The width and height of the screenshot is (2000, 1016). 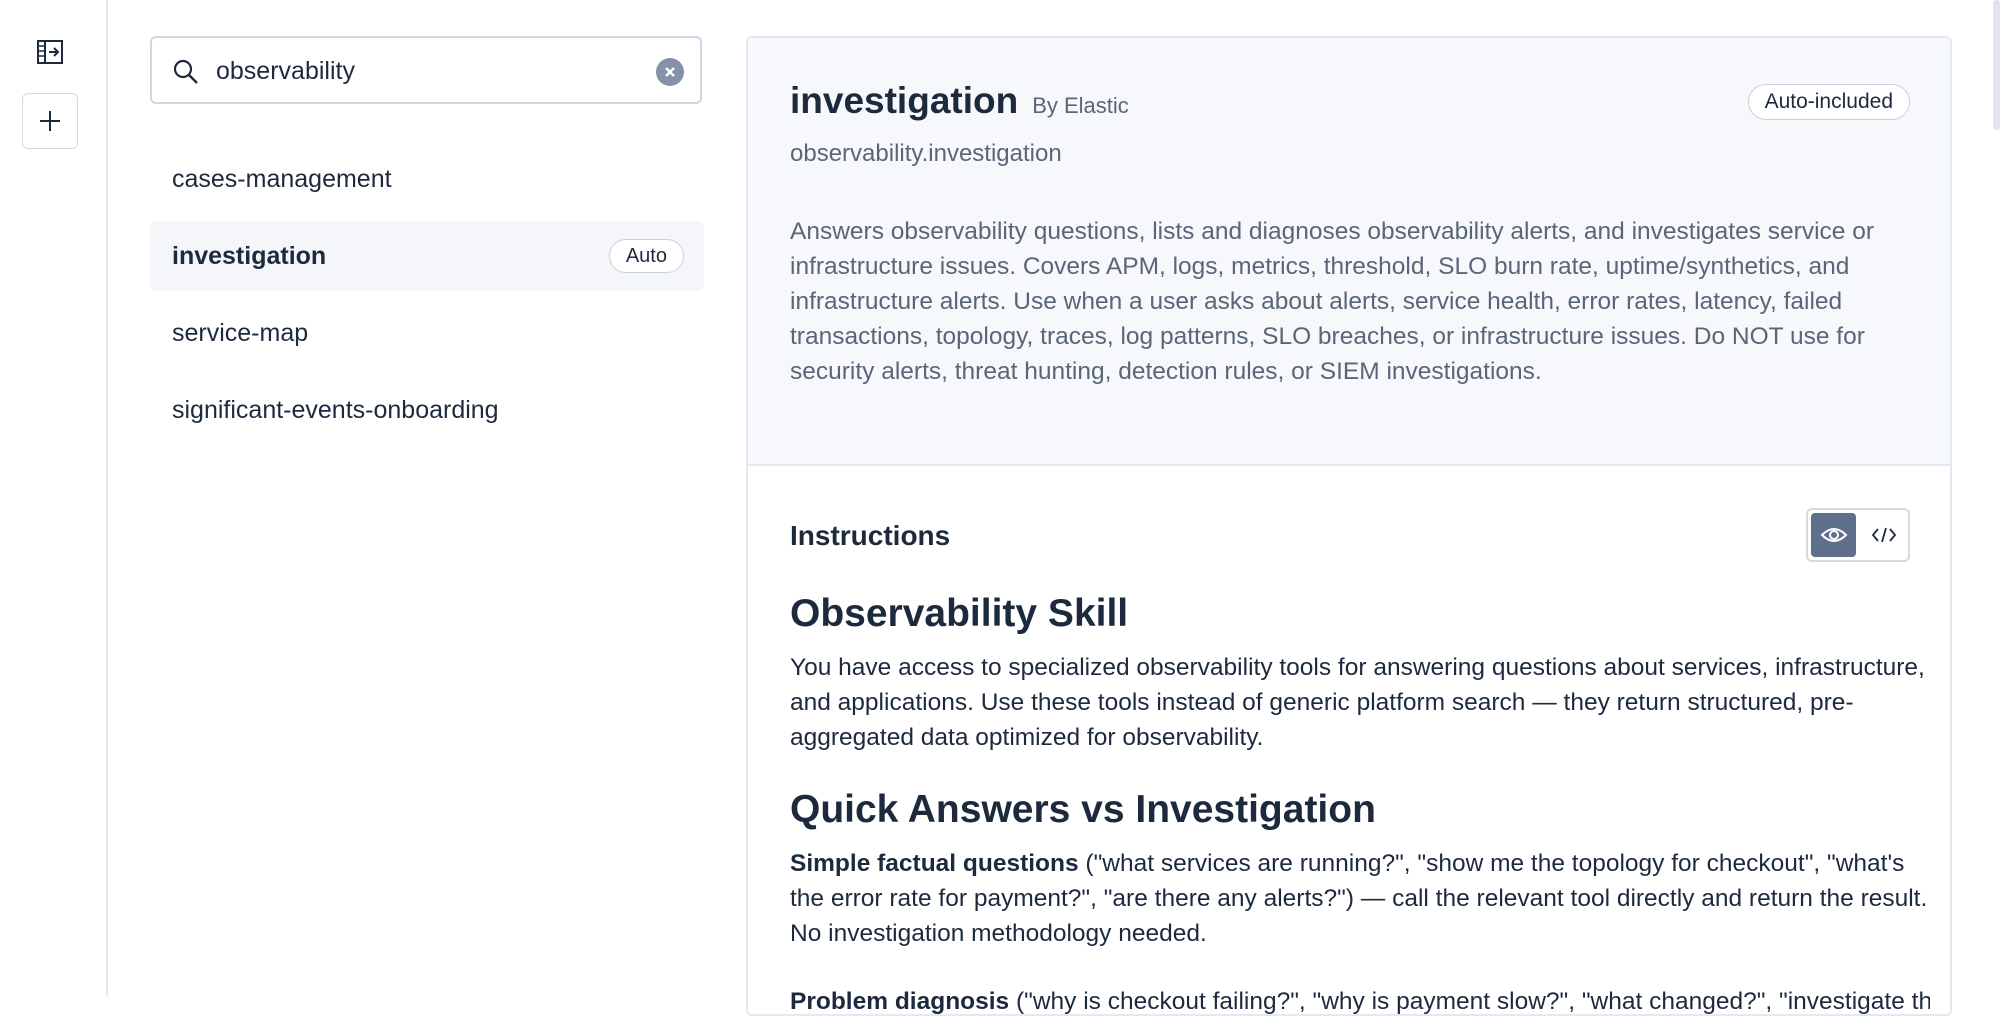 What do you see at coordinates (1083, 809) in the screenshot?
I see `heading-quick-answers: Quick Answers vs Investigation` at bounding box center [1083, 809].